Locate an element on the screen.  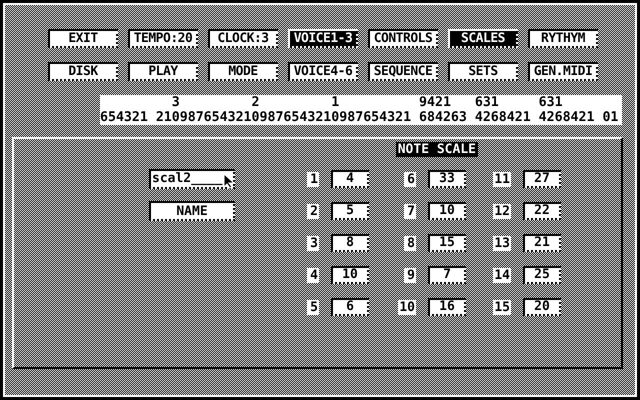
note-number: 11 is located at coordinates (502, 179).